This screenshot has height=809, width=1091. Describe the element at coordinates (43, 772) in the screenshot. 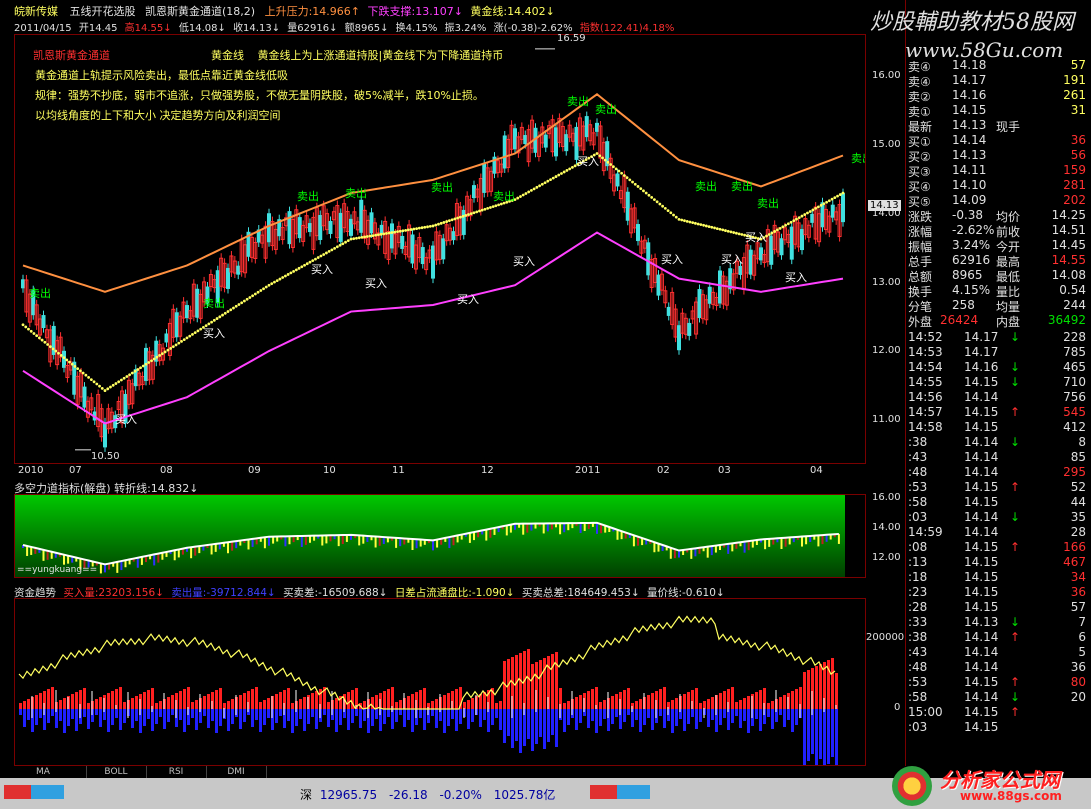

I see `tab-ma: MA` at that location.